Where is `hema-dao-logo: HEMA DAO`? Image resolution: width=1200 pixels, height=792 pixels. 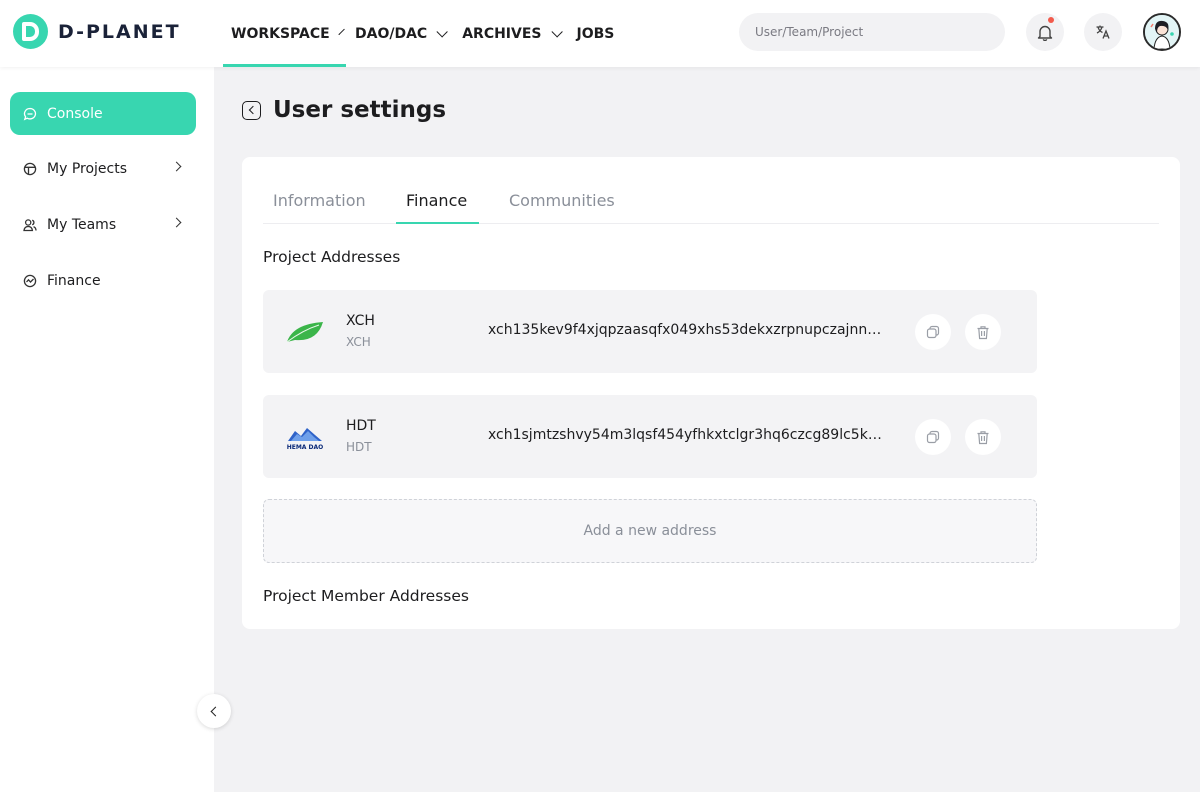 hema-dao-logo: HEMA DAO is located at coordinates (305, 437).